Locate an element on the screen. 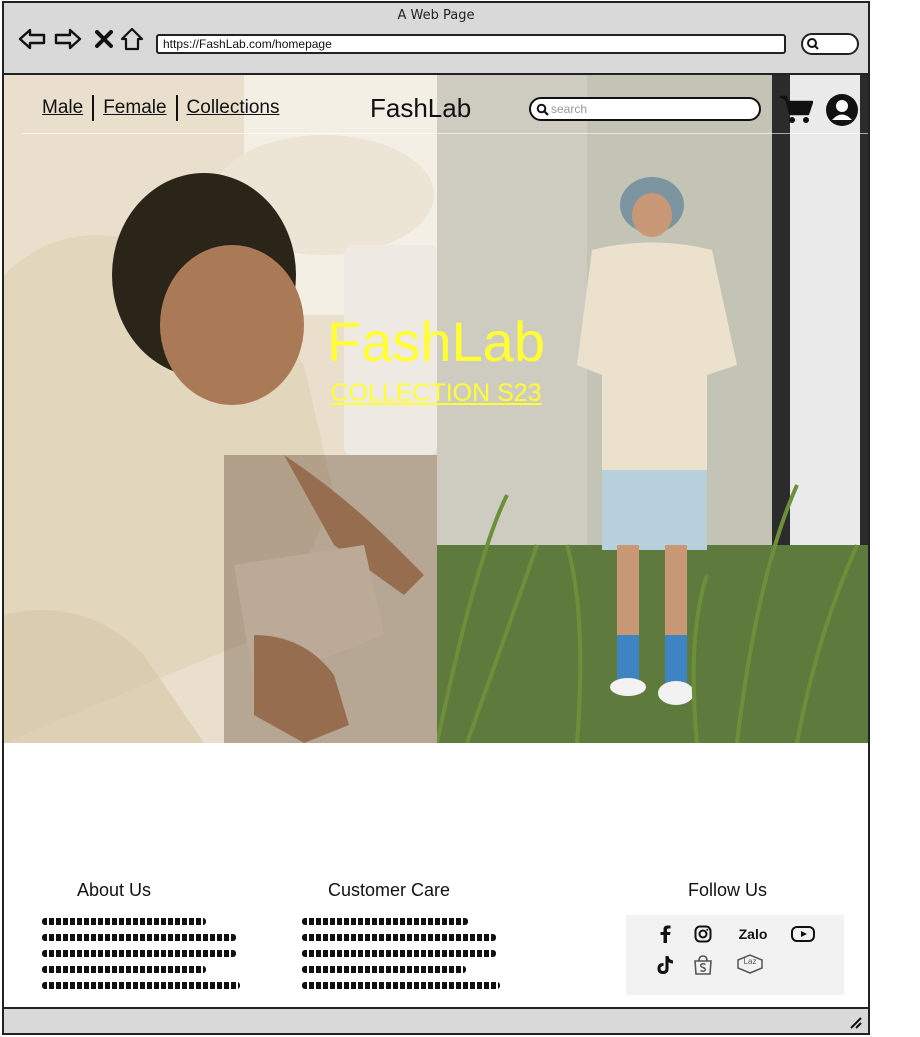 This screenshot has height=1037, width=920. social-icons-panel: Zalo Laz is located at coordinates (735, 955).